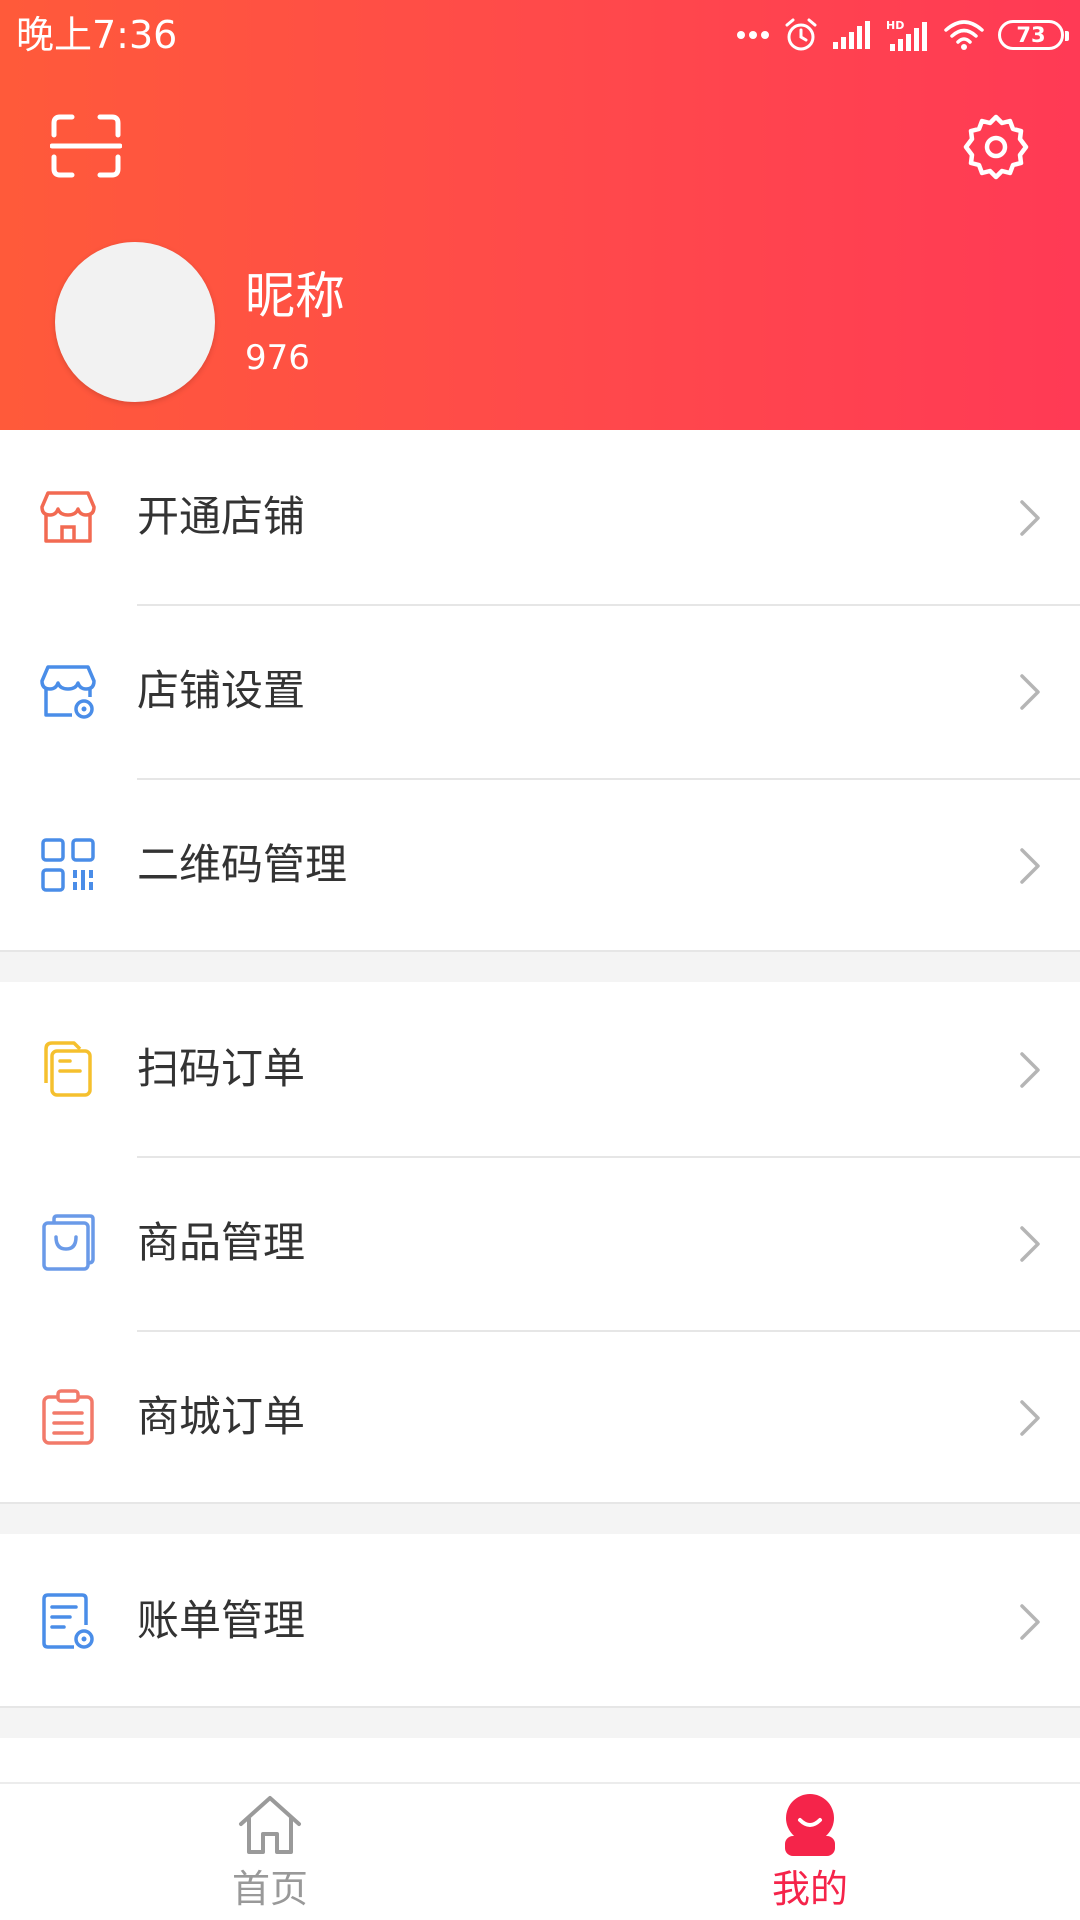  I want to click on menu-label: 店铺设置, so click(221, 690).